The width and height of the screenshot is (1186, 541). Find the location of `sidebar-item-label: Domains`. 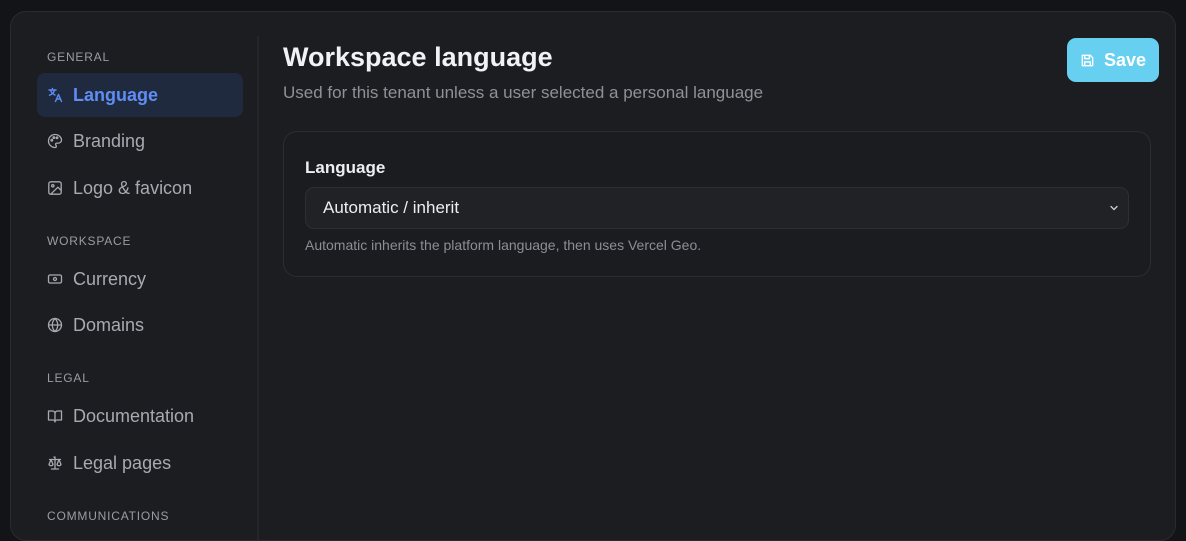

sidebar-item-label: Domains is located at coordinates (109, 324).